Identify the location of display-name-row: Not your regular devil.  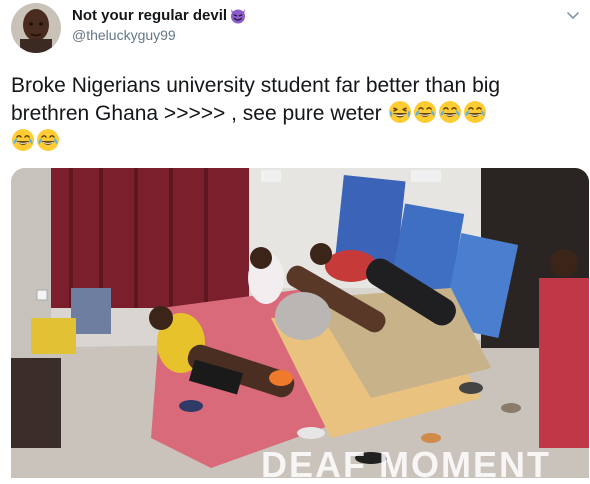
(159, 15).